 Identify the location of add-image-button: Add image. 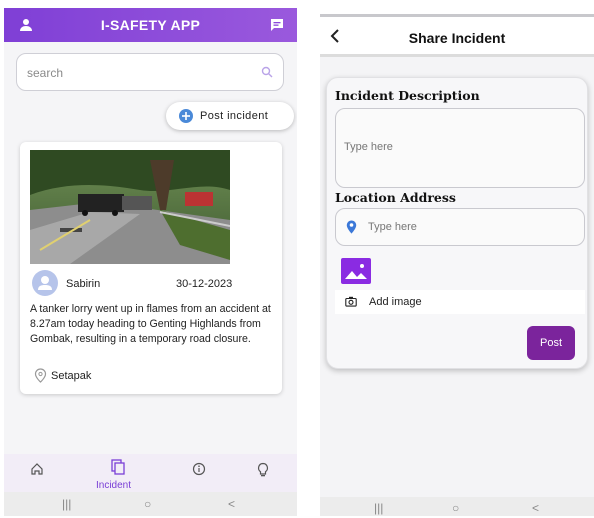
(460, 302).